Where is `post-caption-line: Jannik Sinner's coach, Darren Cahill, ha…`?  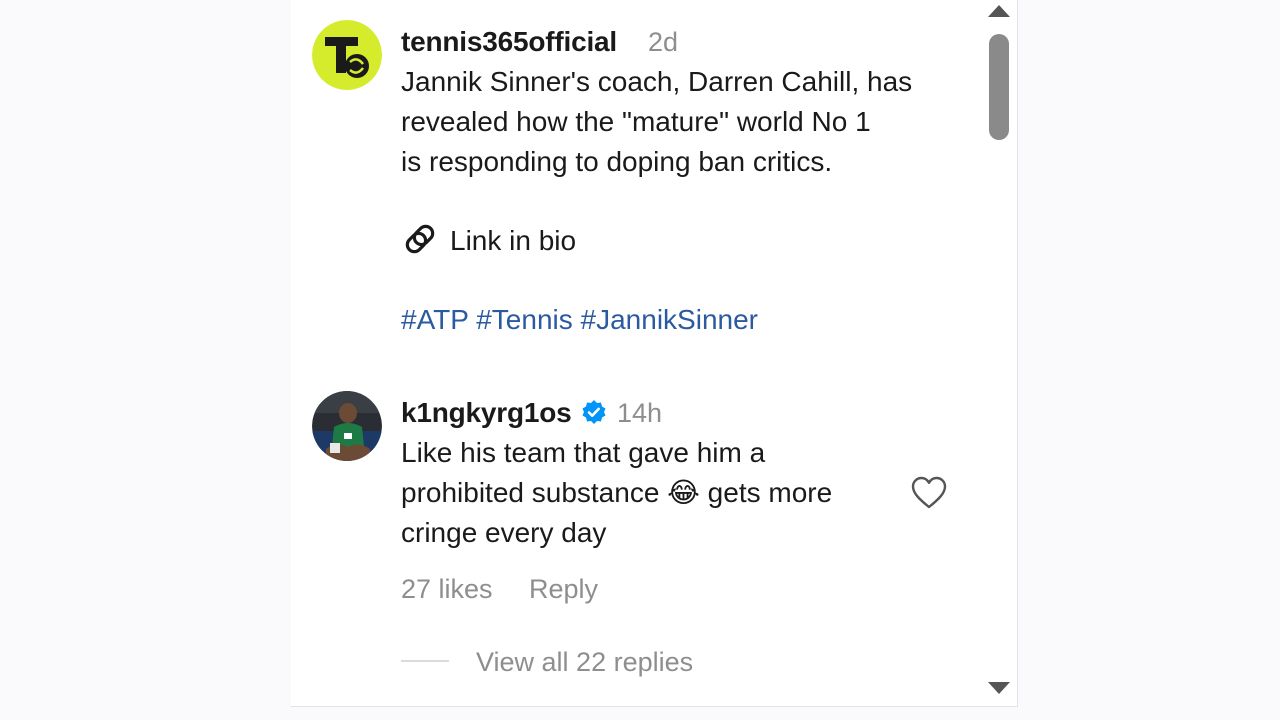 post-caption-line: Jannik Sinner's coach, Darren Cahill, ha… is located at coordinates (657, 81).